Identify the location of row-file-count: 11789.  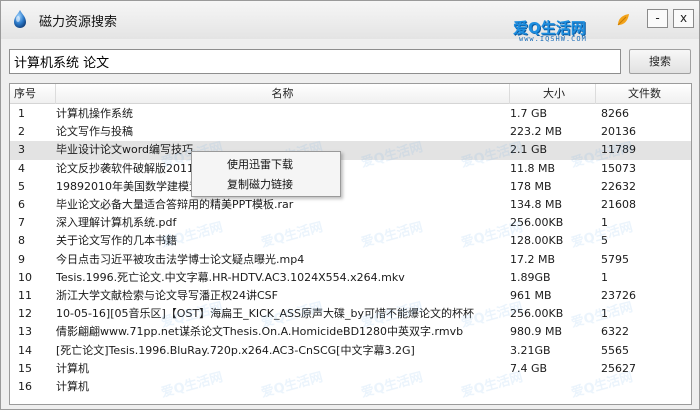
(618, 150).